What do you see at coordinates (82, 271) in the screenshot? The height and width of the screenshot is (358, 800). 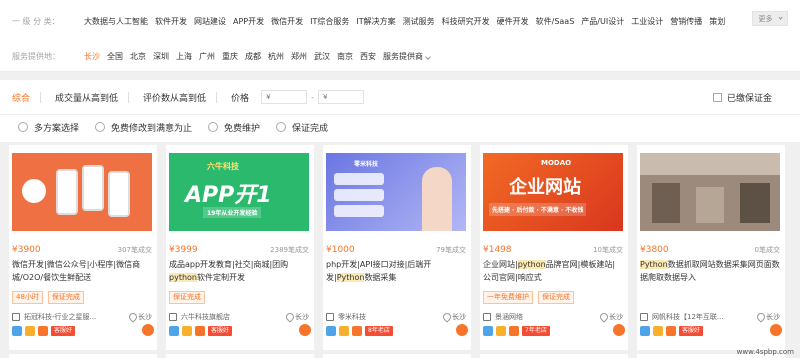 I see `service-title: 微信开发|微信公众号|小程序|微信商城/O2O/餐饮生鲜配送` at bounding box center [82, 271].